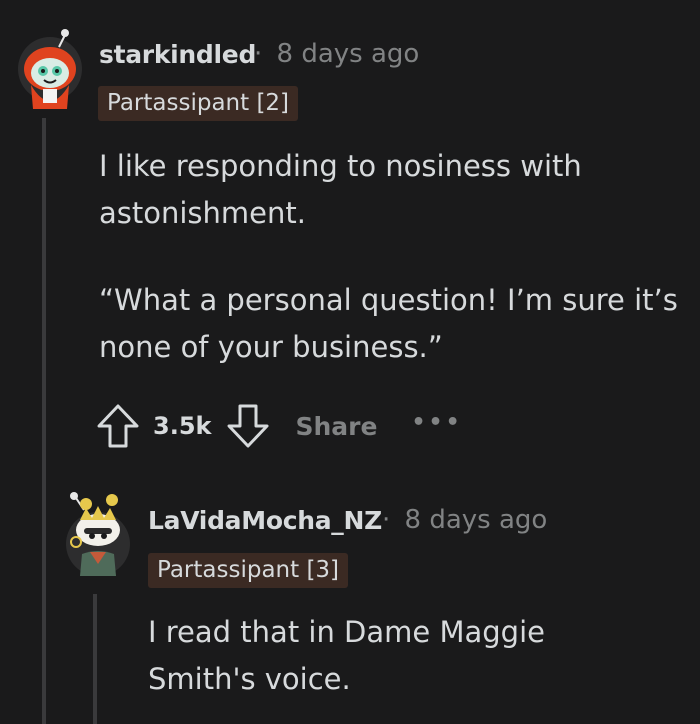 This screenshot has height=724, width=700. I want to click on comment-author: starkindled, so click(177, 54).